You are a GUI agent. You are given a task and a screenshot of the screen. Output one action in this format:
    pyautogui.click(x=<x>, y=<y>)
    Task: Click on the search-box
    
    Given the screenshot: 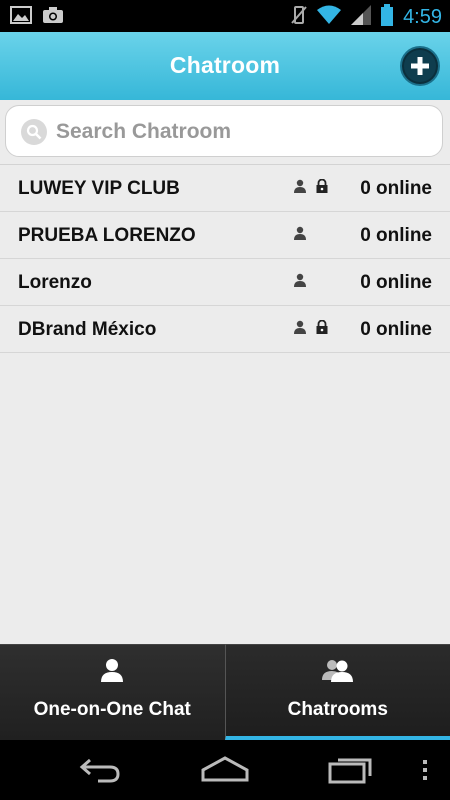 What is the action you would take?
    pyautogui.click(x=224, y=131)
    